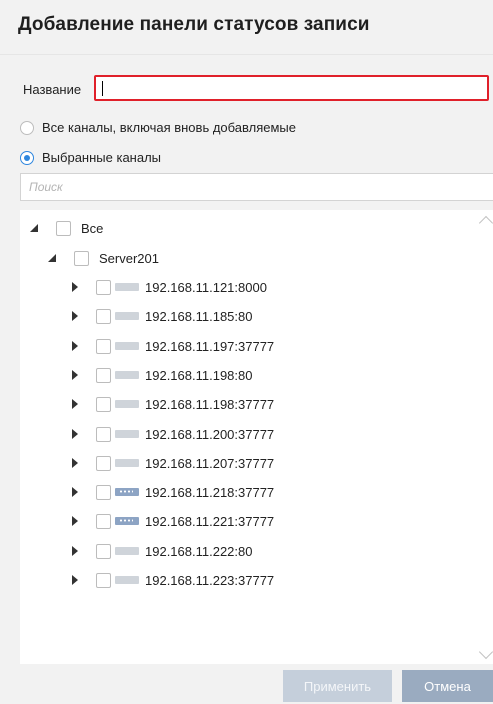 This screenshot has height=704, width=493. I want to click on tree-node-device: 192.168.11.222:80, so click(160, 551).